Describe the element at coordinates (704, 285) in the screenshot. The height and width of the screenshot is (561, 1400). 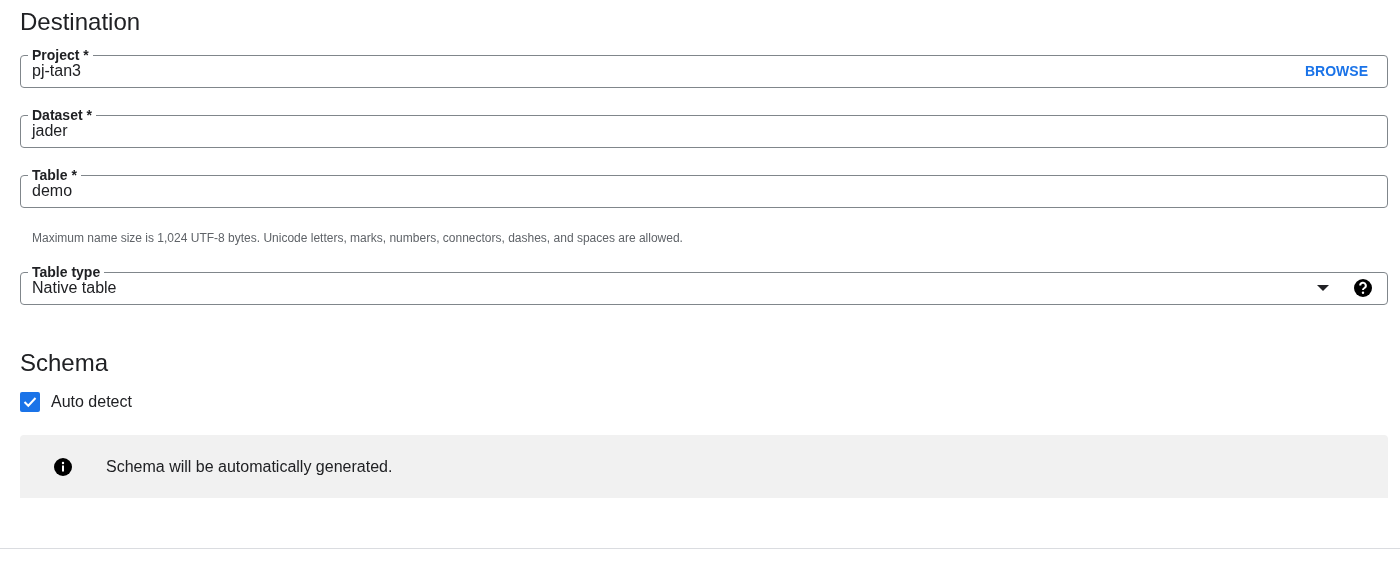
I see `select-field: Table type Native table` at that location.